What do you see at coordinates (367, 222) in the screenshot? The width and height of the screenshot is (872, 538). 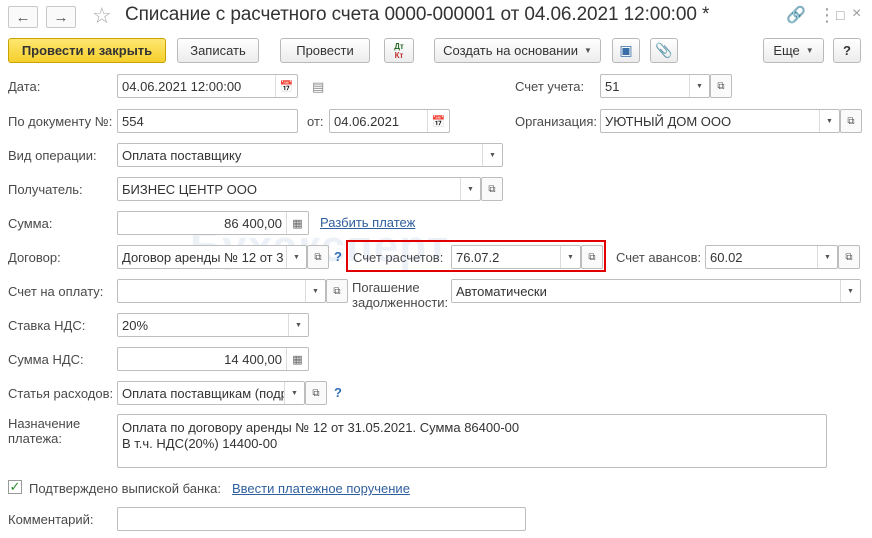 I see `split-payment-link: Разбить платеж` at bounding box center [367, 222].